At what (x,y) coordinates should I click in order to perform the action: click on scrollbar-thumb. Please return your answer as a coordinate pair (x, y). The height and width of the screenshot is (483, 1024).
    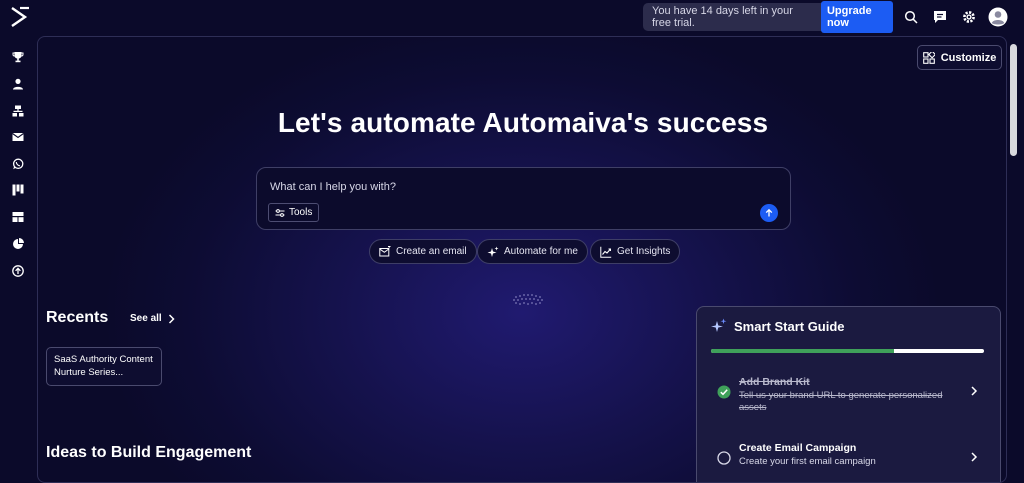
    Looking at the image, I should click on (1013, 100).